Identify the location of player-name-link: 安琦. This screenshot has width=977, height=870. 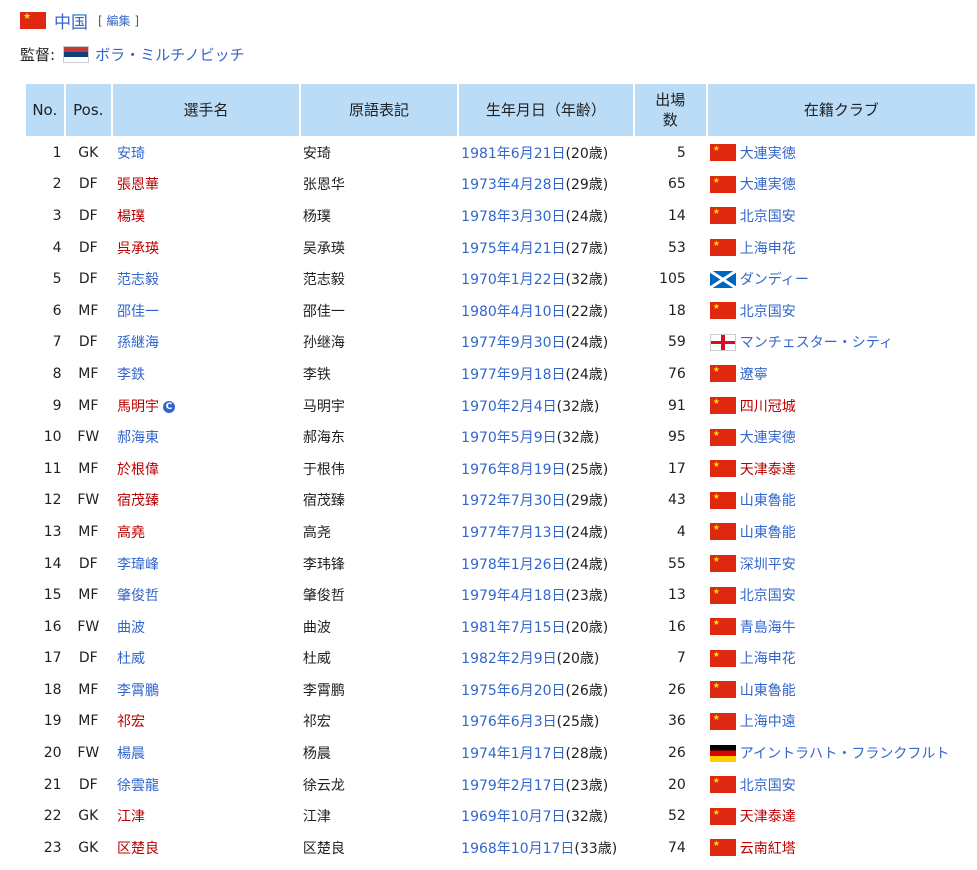
(131, 154).